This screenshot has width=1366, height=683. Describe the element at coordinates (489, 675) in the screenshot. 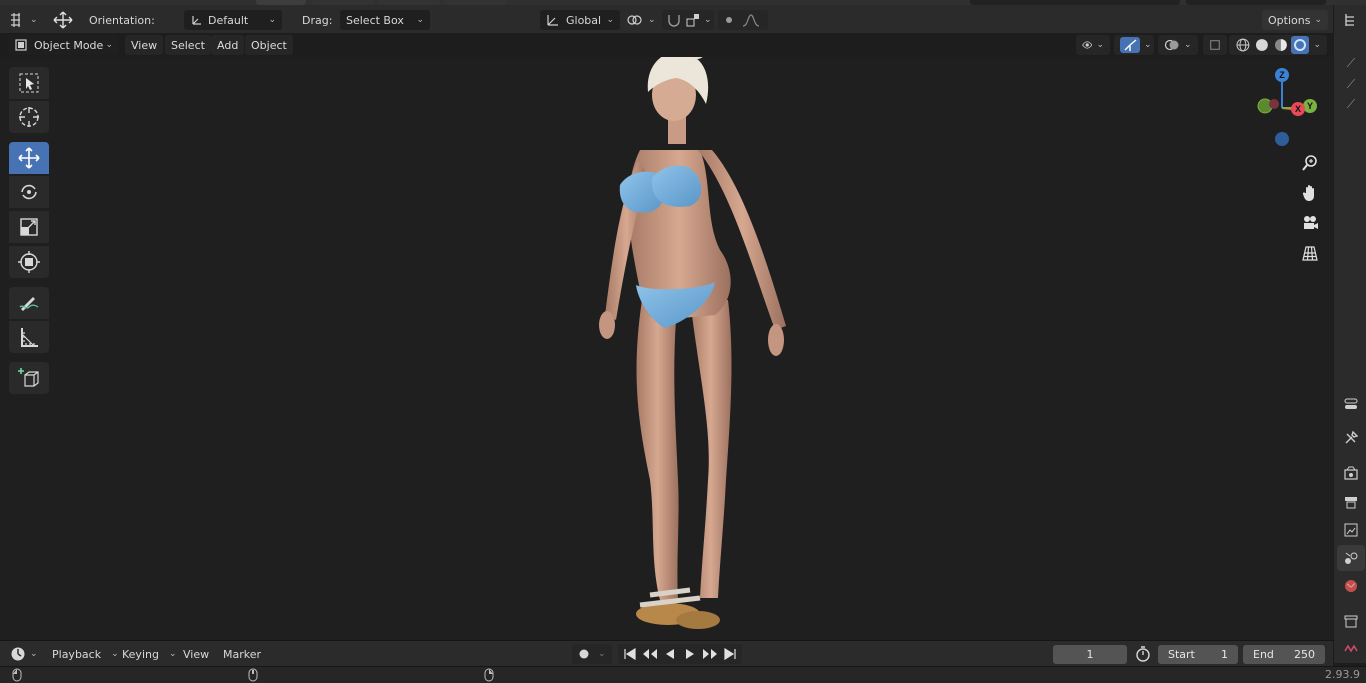

I see `mouse-right-icon` at that location.